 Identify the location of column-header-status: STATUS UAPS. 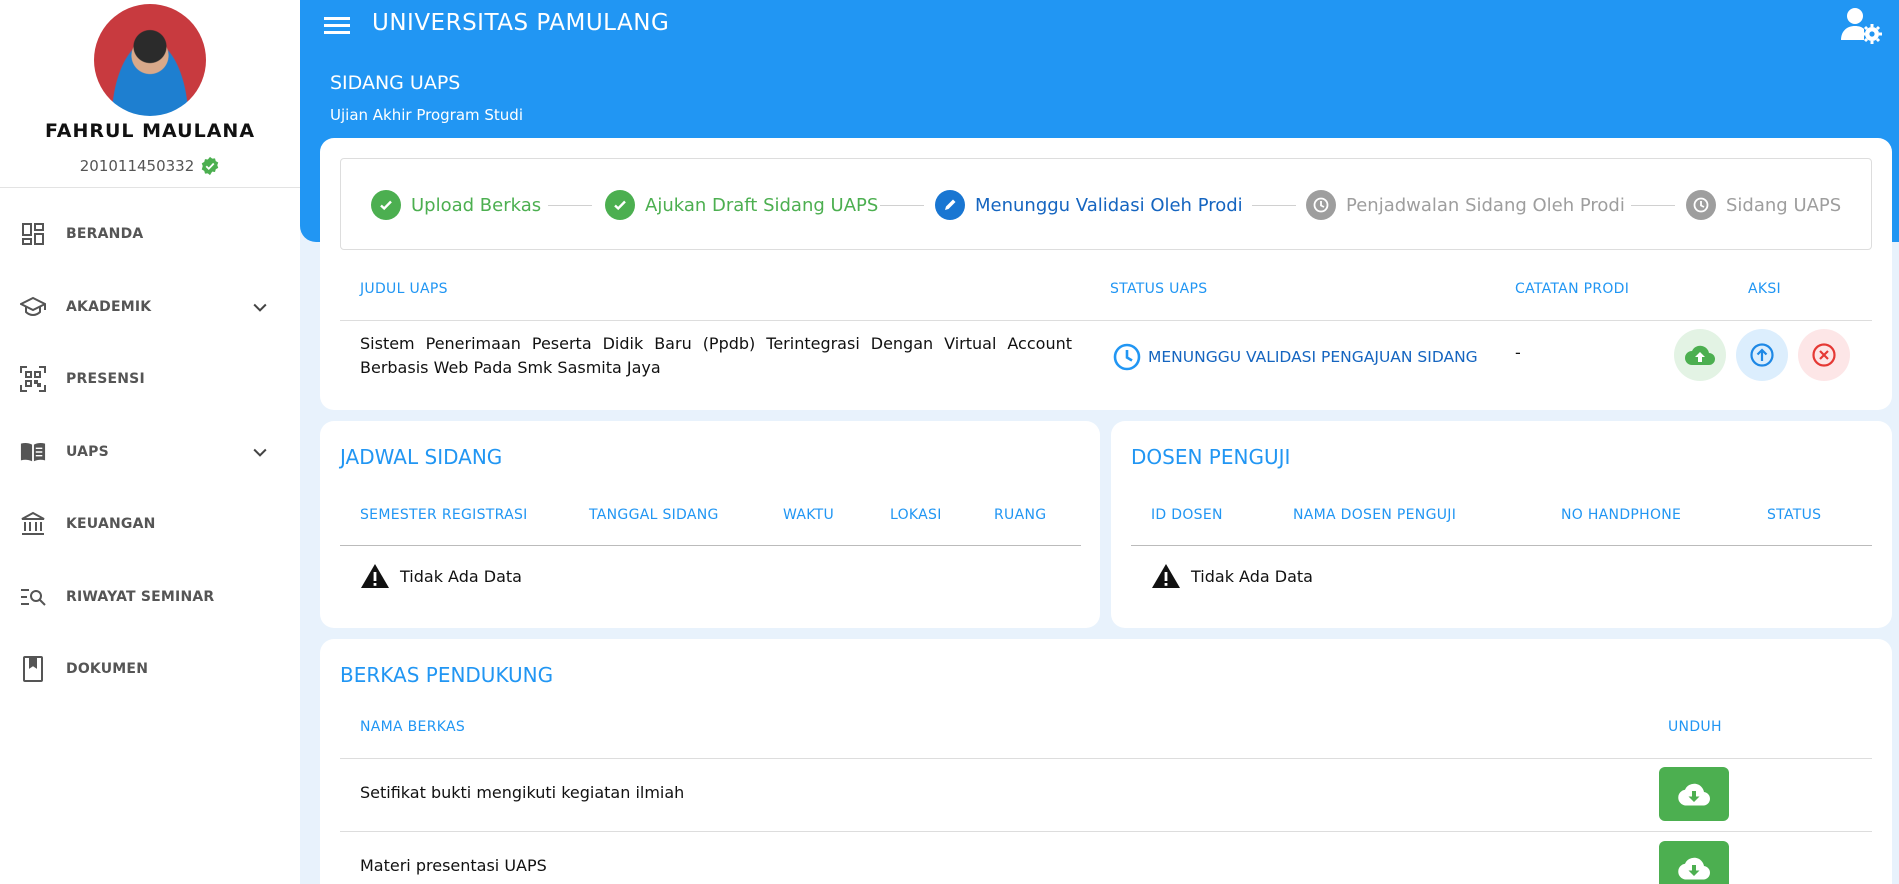
(1159, 289).